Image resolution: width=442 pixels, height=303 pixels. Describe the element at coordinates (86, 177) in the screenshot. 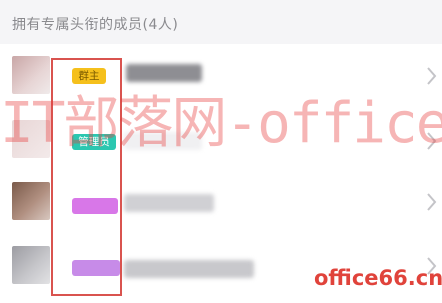

I see `badge-highlight-box` at that location.